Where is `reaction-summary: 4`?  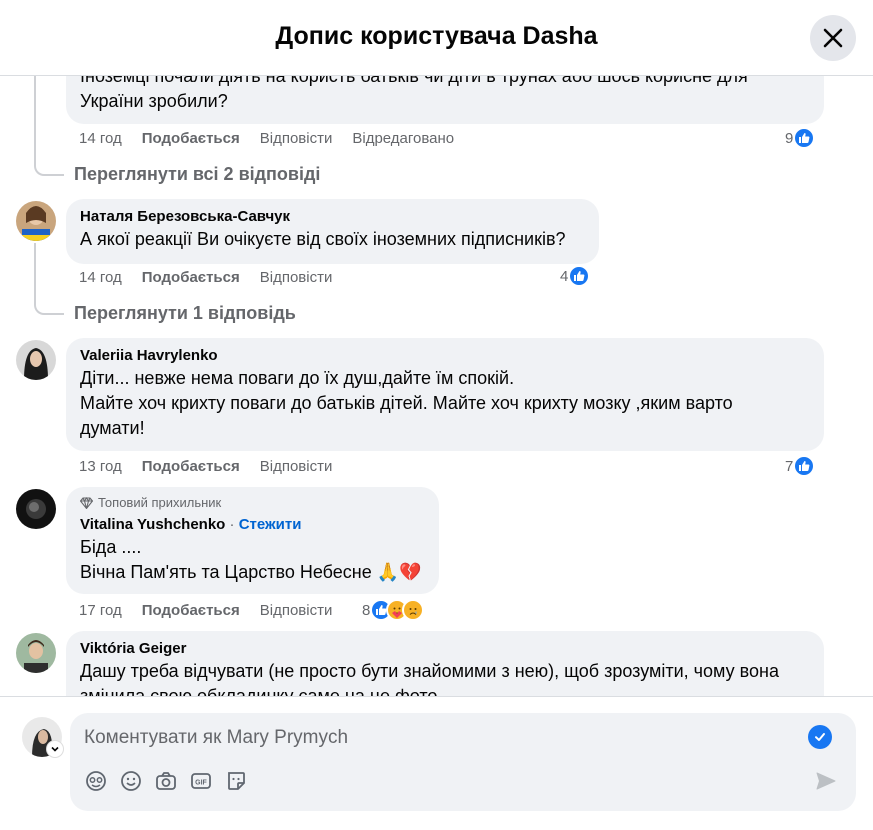 reaction-summary: 4 is located at coordinates (575, 276).